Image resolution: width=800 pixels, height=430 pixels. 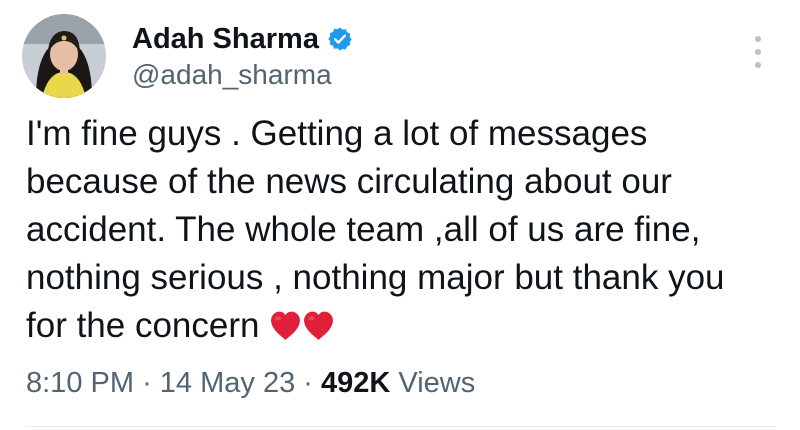 What do you see at coordinates (227, 383) in the screenshot?
I see `tweet-date: 14 May 23` at bounding box center [227, 383].